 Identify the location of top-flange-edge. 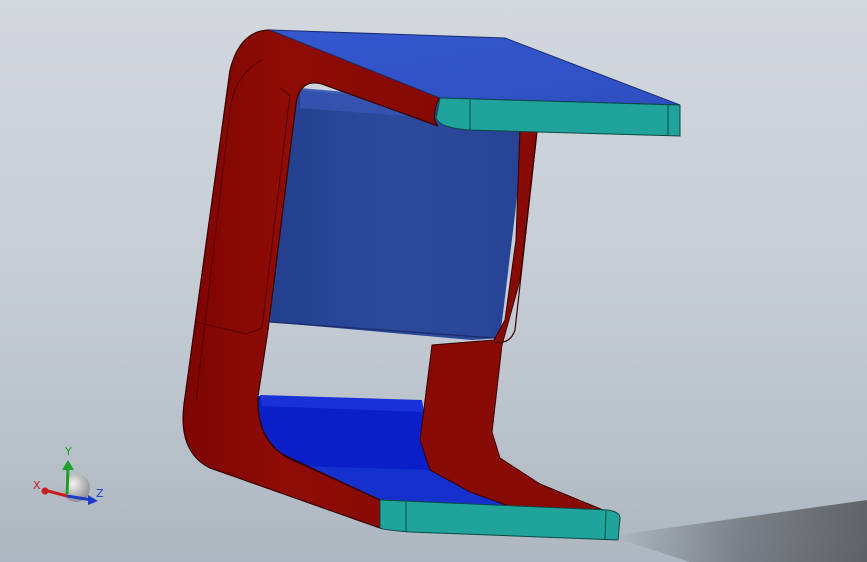
(558, 117).